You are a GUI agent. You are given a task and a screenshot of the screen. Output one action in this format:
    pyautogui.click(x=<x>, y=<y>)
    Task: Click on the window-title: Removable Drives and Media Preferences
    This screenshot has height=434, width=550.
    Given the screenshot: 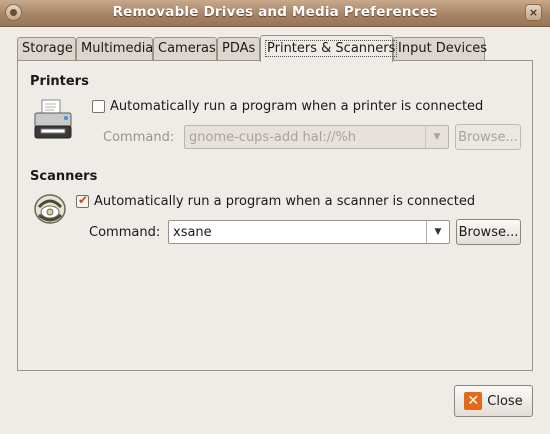 What is the action you would take?
    pyautogui.click(x=275, y=12)
    